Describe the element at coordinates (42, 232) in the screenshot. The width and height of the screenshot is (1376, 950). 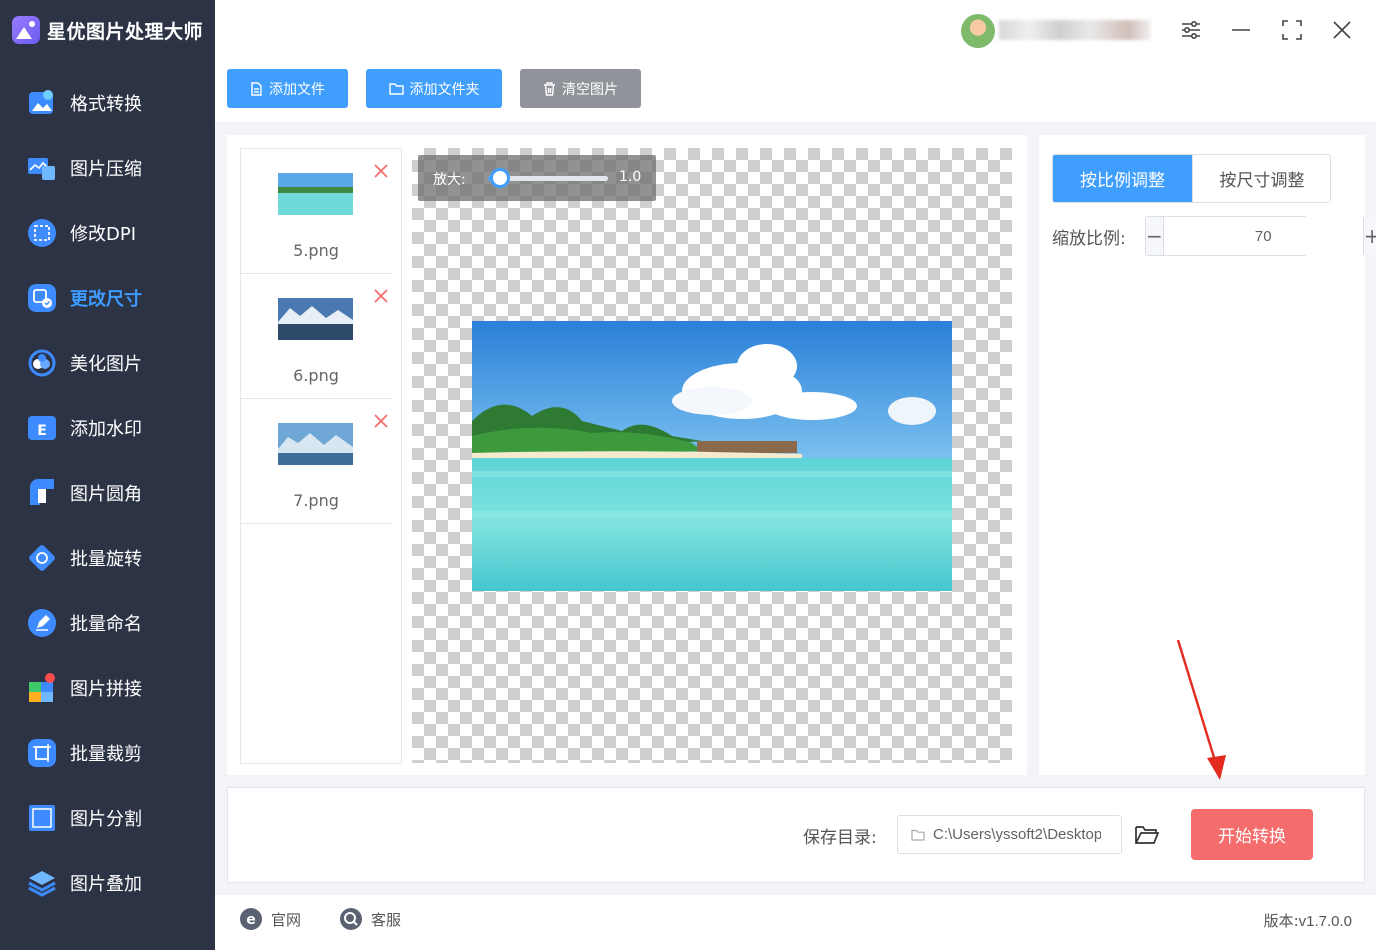
I see `dpi-icon` at that location.